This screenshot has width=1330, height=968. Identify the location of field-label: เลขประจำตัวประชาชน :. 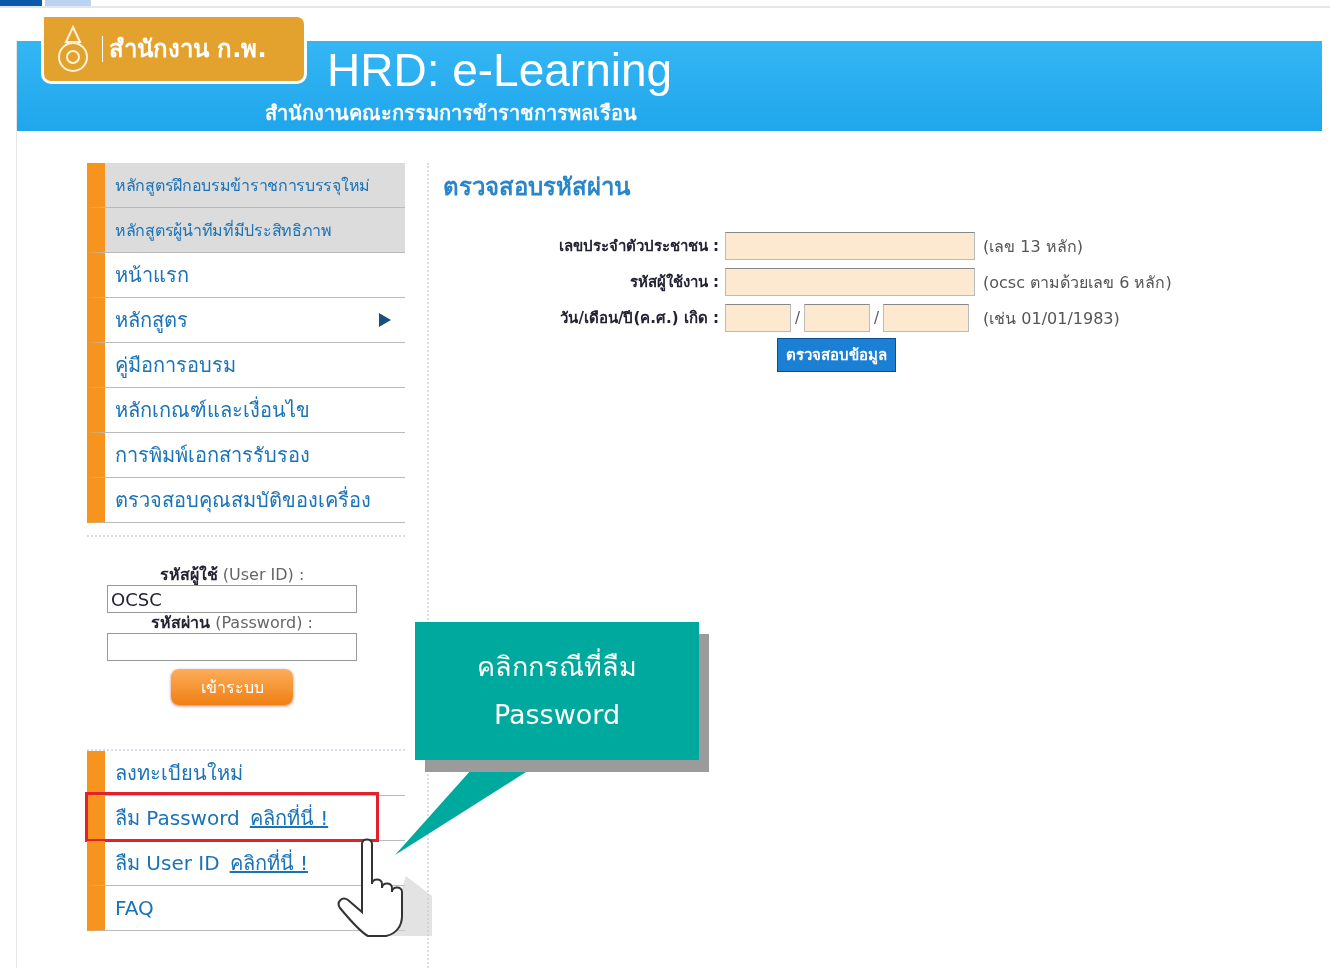
(638, 246).